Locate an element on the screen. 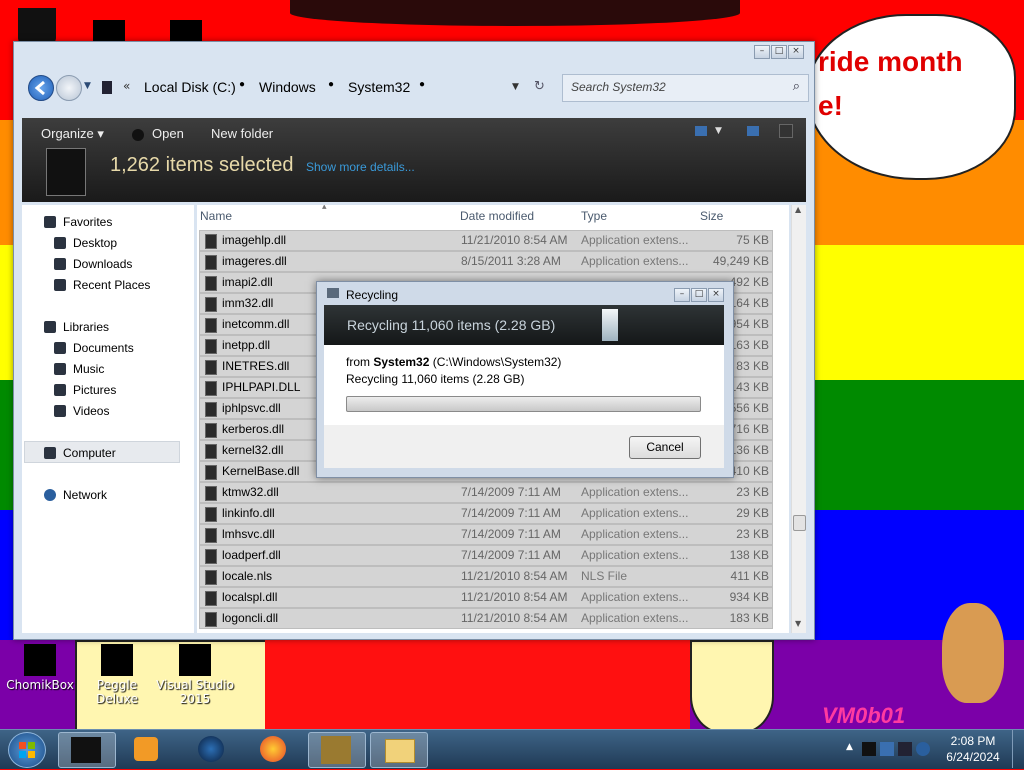 Image resolution: width=1024 pixels, height=770 pixels. show-hidden-icons-icon: ▲ is located at coordinates (849, 747).